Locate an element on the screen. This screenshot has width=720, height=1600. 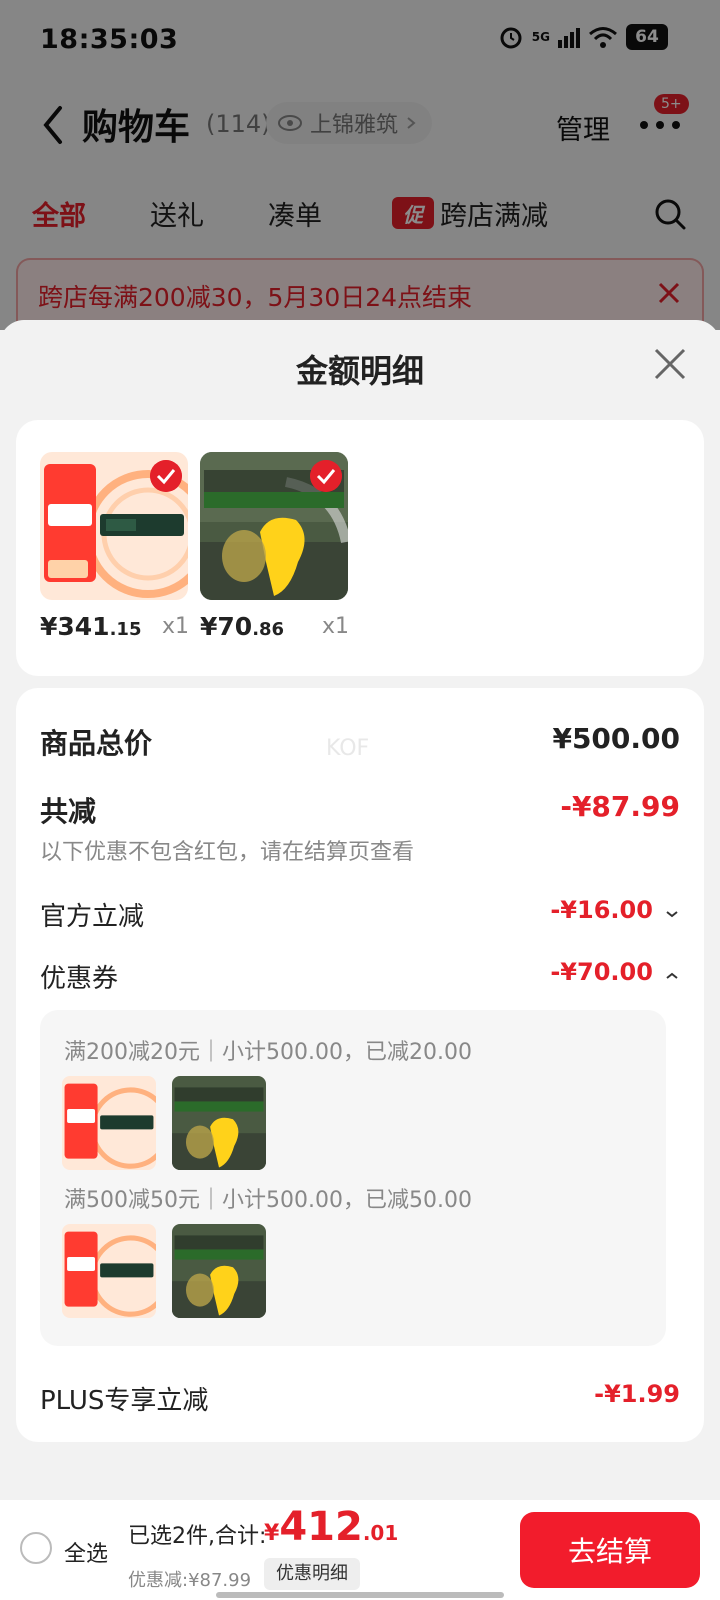
selected-summary: 已选2件,合计: is located at coordinates (197, 1536).